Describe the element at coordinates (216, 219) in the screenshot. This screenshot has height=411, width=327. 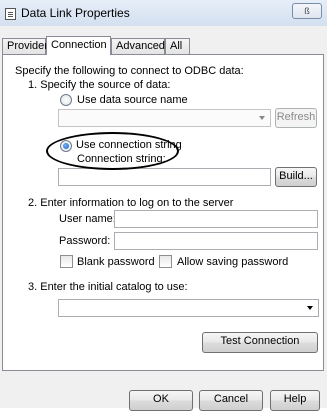
I see `username-input` at that location.